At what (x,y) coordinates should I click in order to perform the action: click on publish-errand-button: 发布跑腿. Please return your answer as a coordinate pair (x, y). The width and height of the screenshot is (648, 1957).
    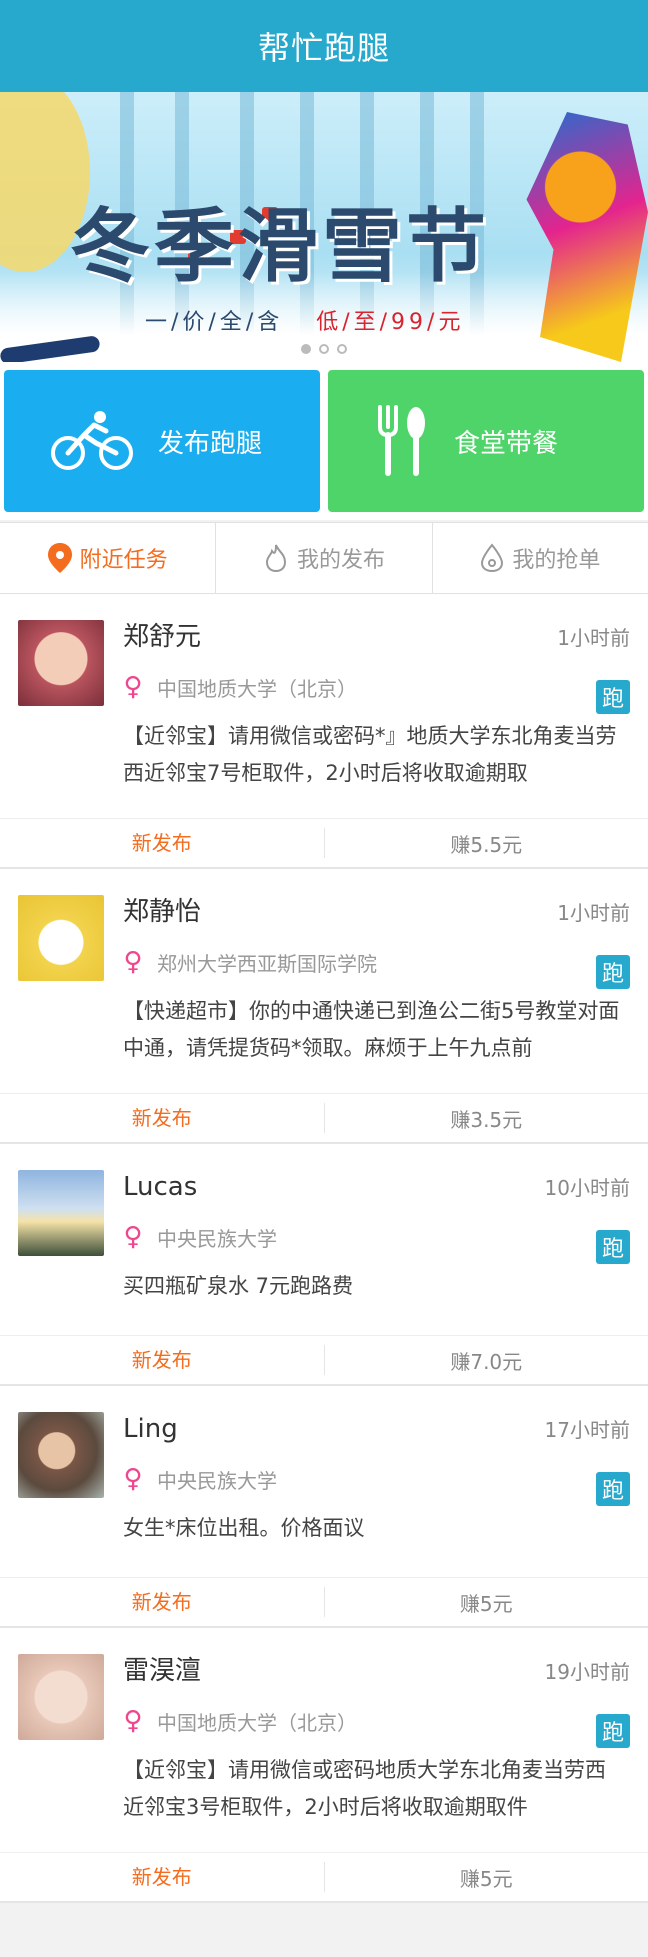
    Looking at the image, I should click on (162, 441).